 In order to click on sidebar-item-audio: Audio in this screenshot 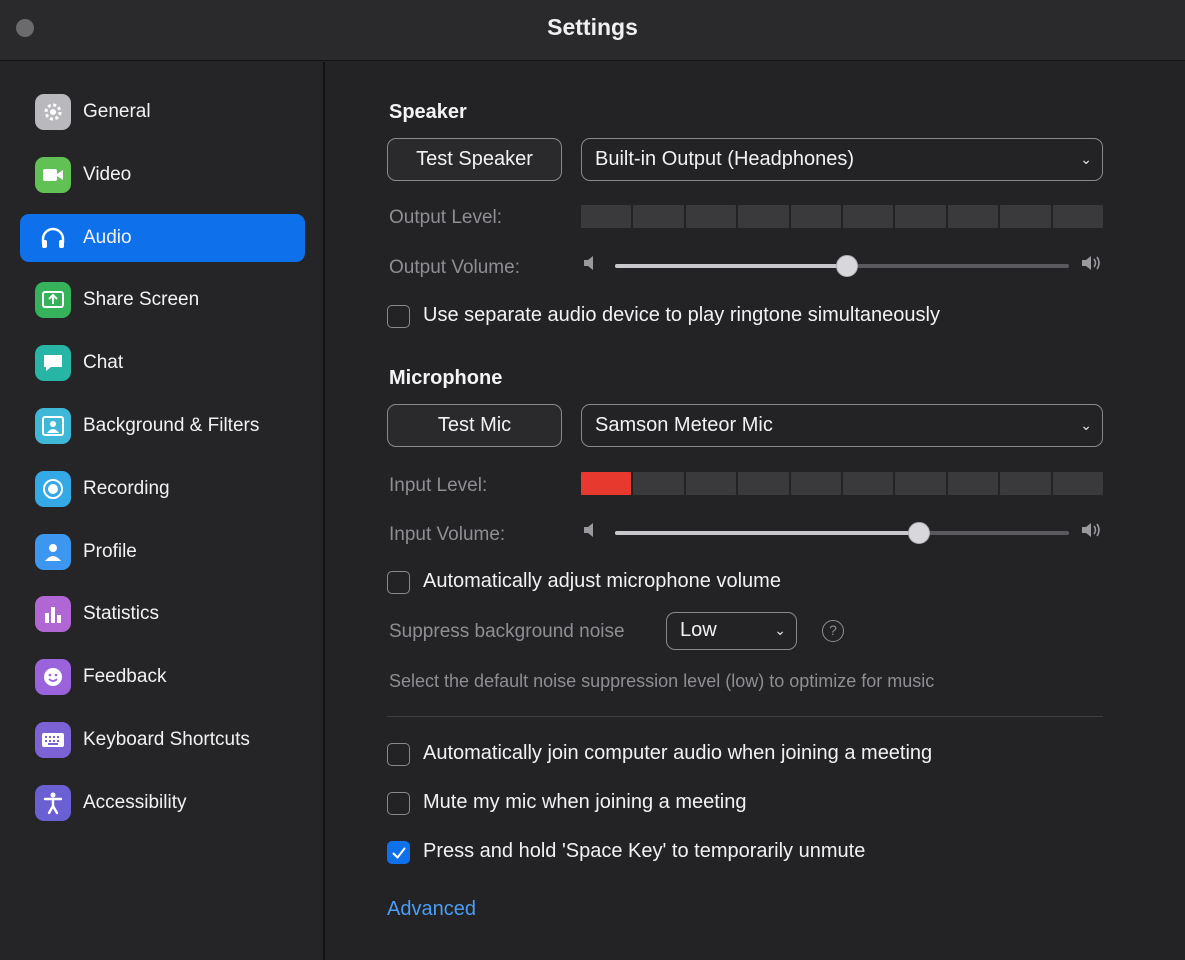, I will do `click(162, 237)`.